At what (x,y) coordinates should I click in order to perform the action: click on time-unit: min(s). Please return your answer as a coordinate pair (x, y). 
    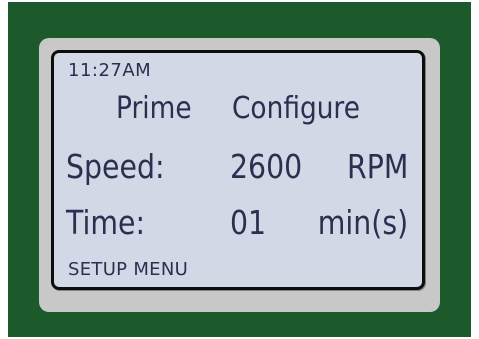
    Looking at the image, I should click on (362, 222).